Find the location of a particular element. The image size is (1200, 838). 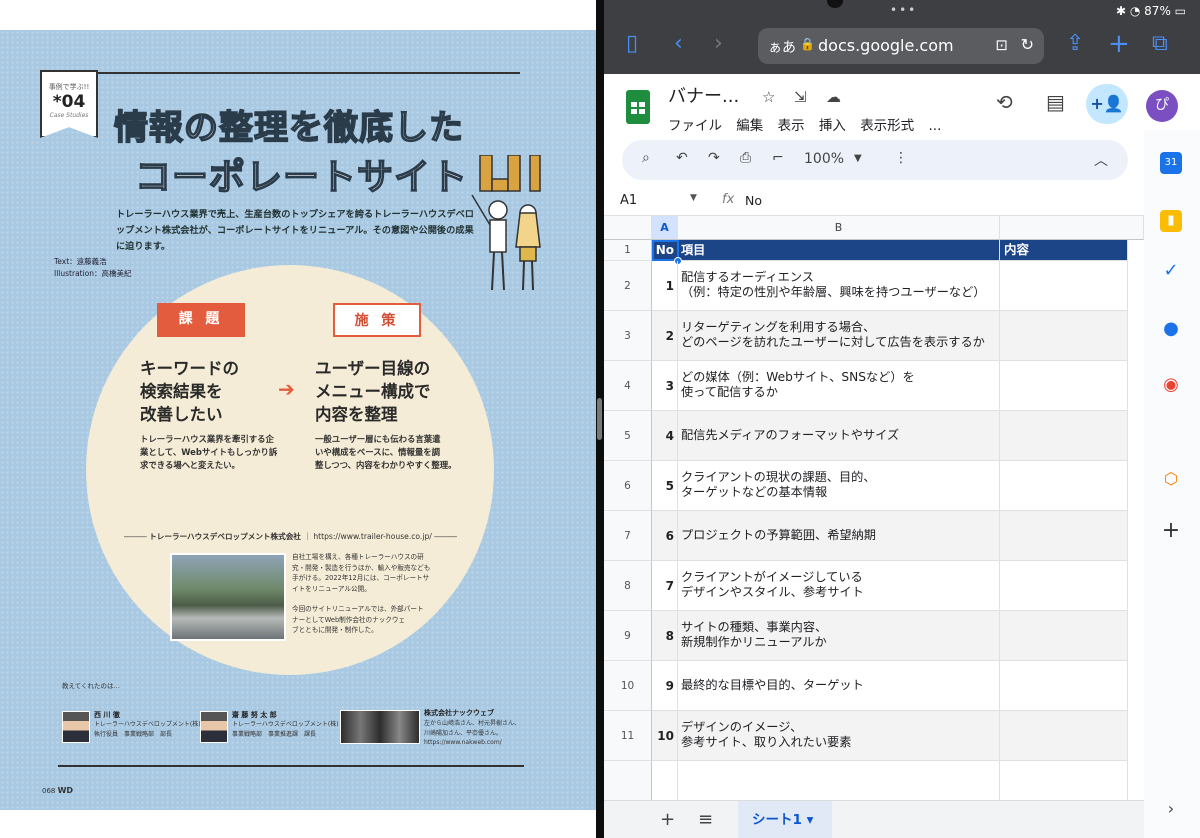

print-icon: ⎙ is located at coordinates (745, 158).